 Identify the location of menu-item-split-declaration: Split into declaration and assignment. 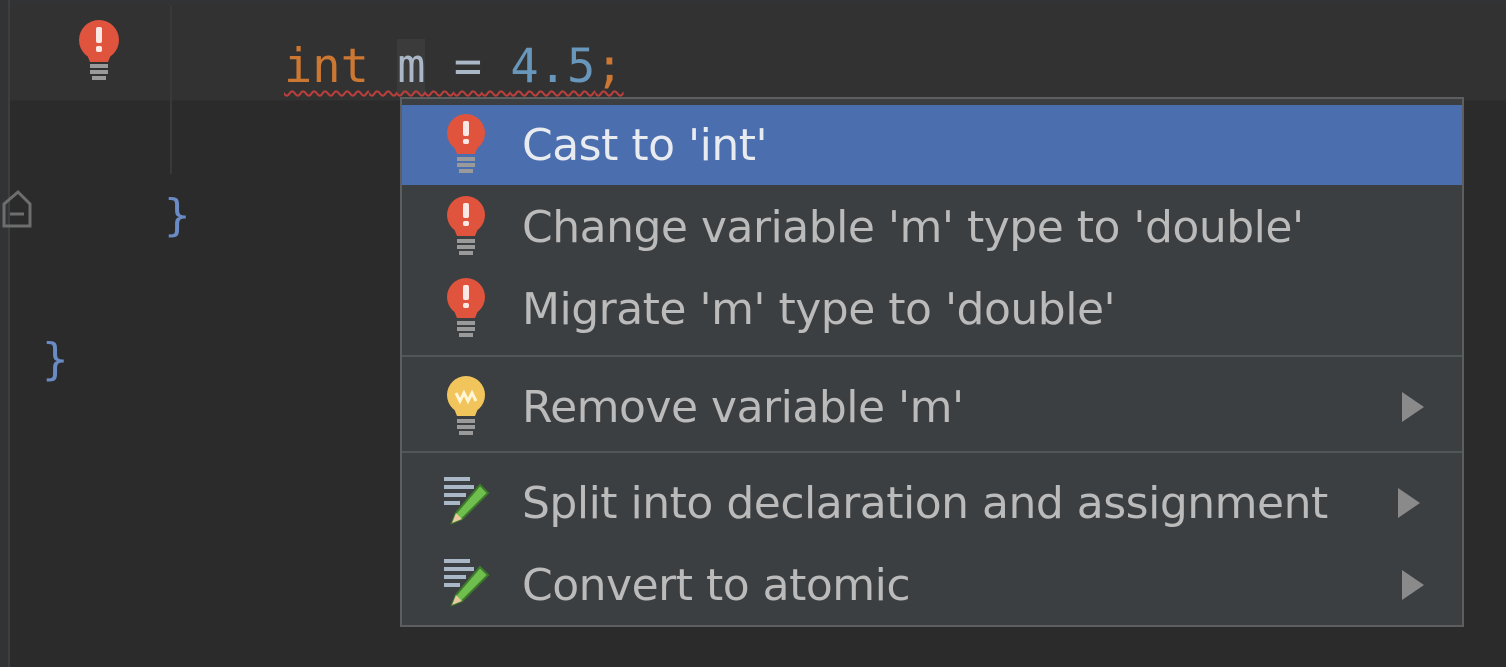
(932, 503).